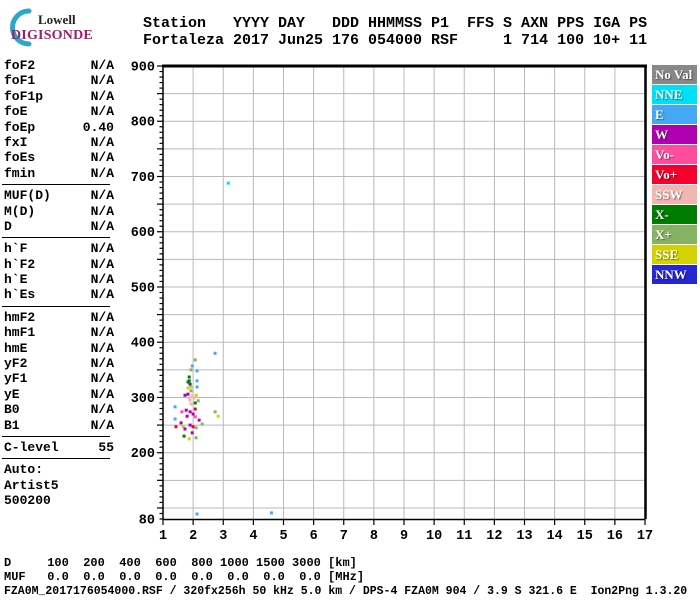  What do you see at coordinates (434, 536) in the screenshot?
I see `x-tick-label: 10` at bounding box center [434, 536].